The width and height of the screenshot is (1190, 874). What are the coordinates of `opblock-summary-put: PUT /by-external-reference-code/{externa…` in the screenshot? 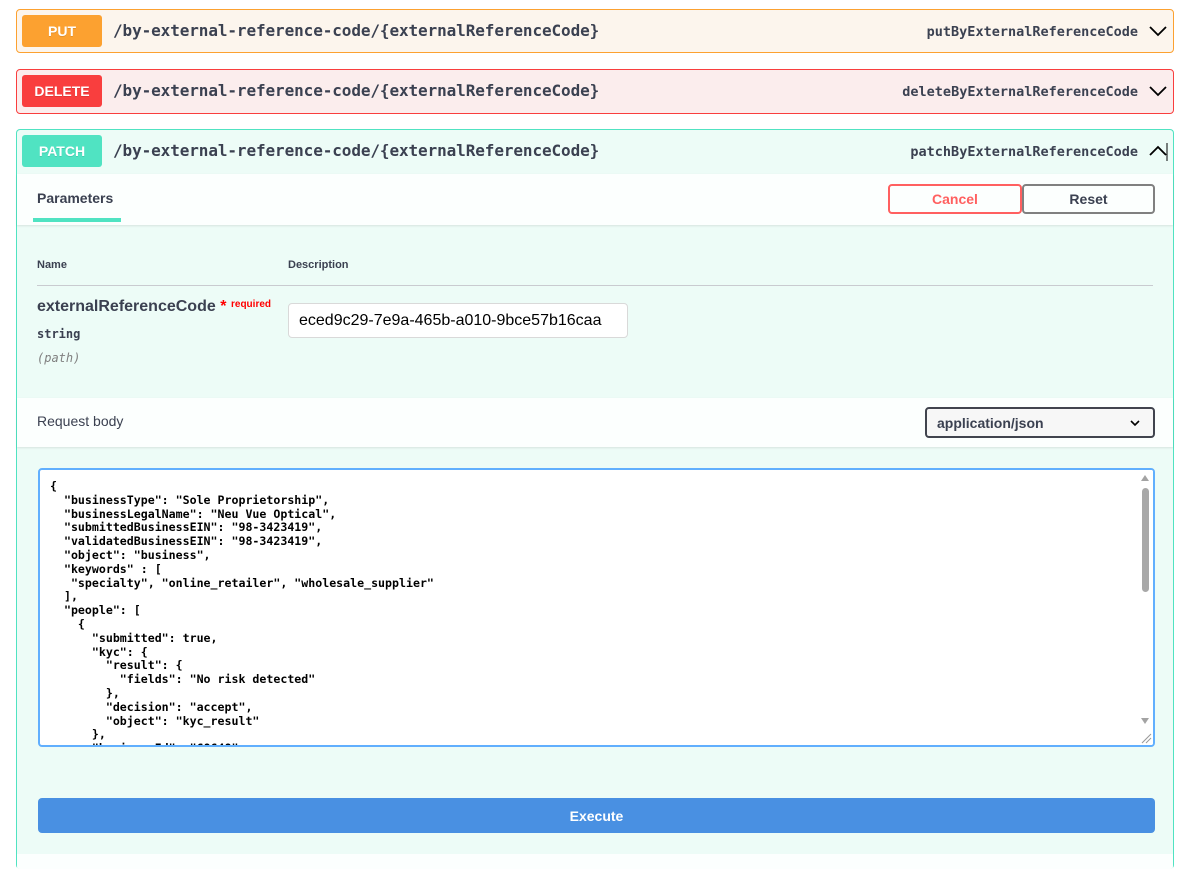 It's located at (595, 31).